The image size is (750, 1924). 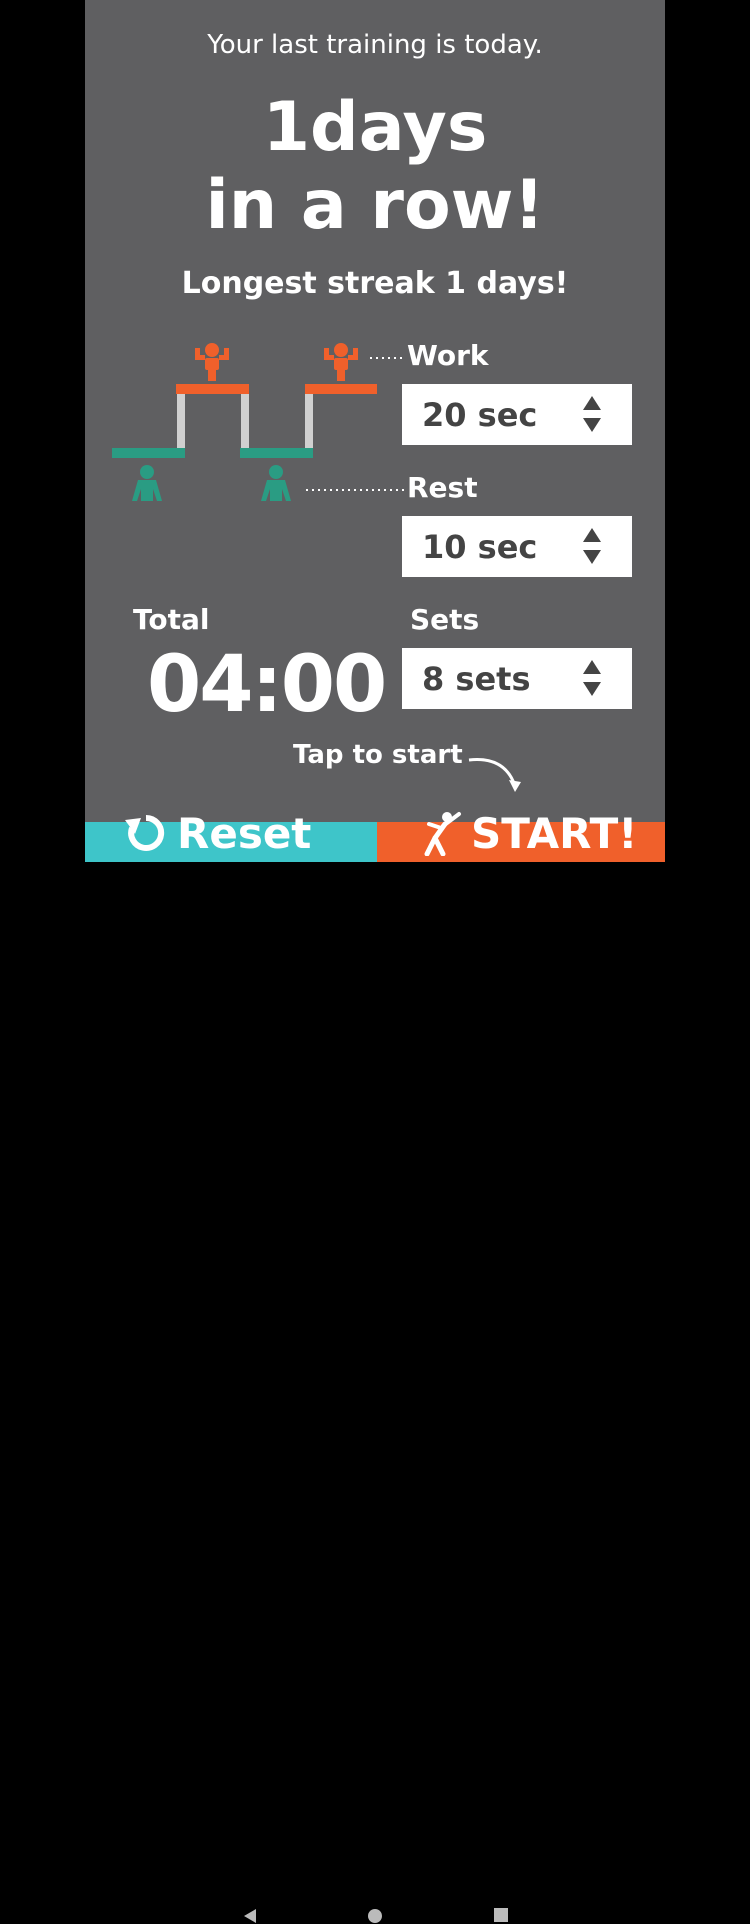 I want to click on recents-icon, so click(x=501, y=1915).